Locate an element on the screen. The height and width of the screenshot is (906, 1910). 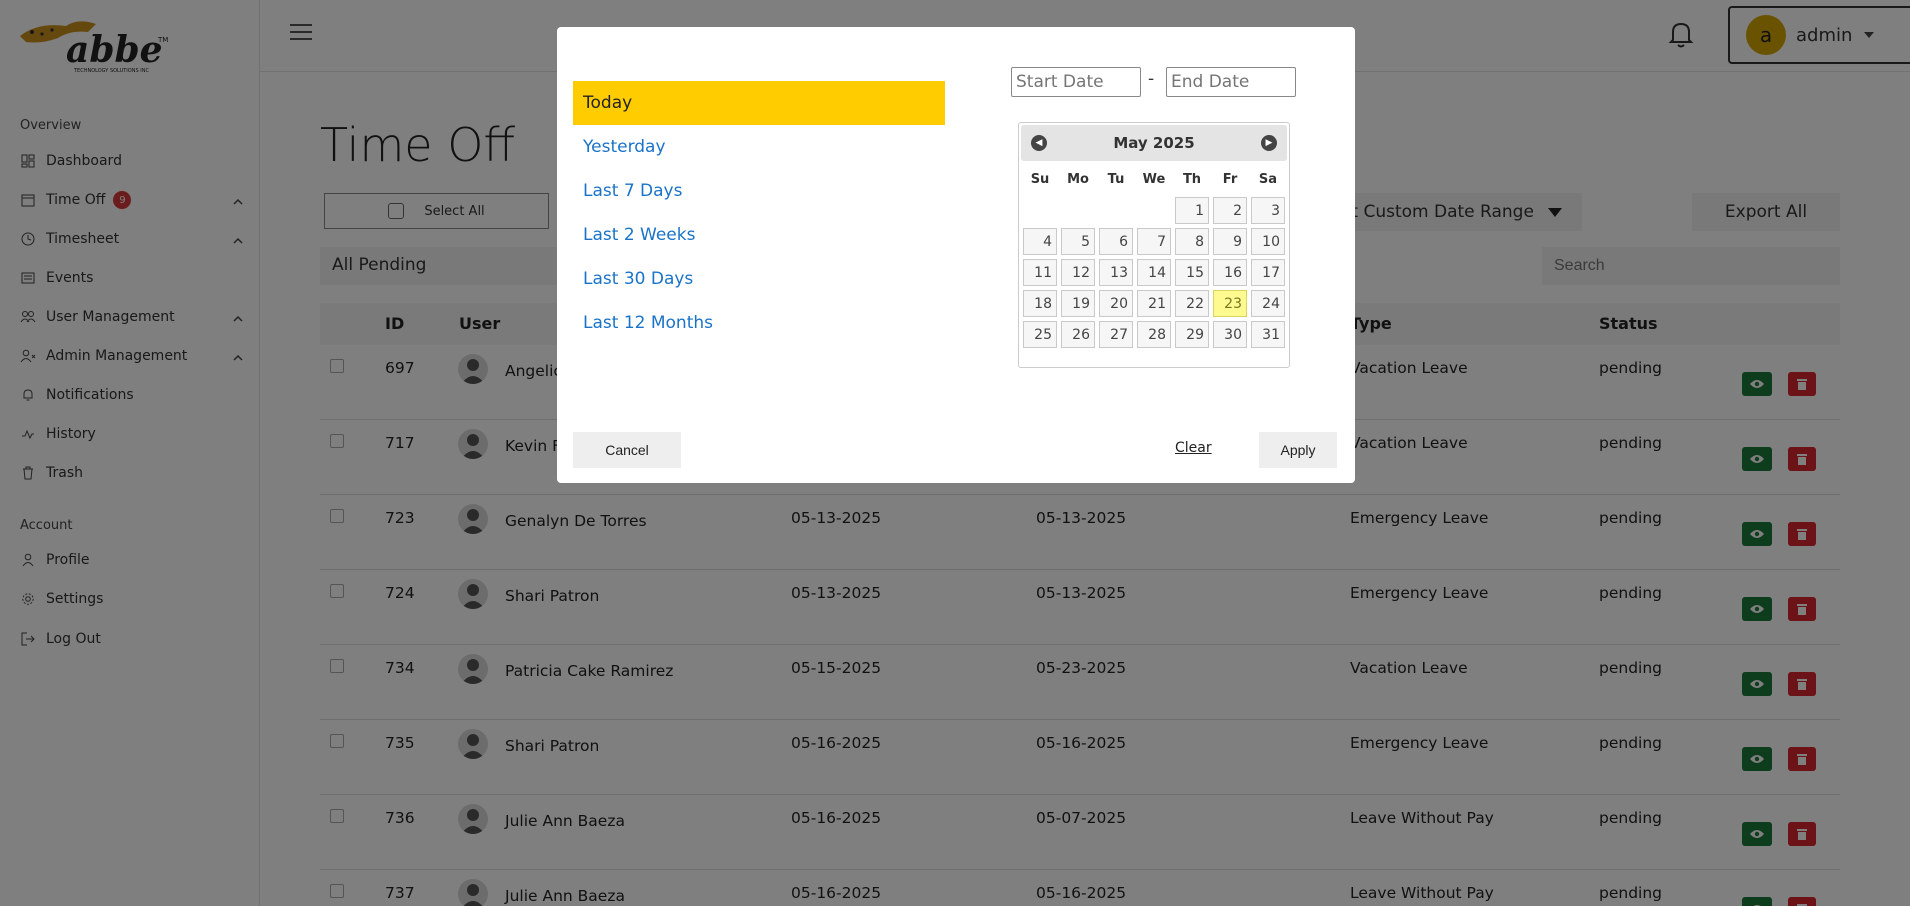
weekday-label: Tu is located at coordinates (1116, 179).